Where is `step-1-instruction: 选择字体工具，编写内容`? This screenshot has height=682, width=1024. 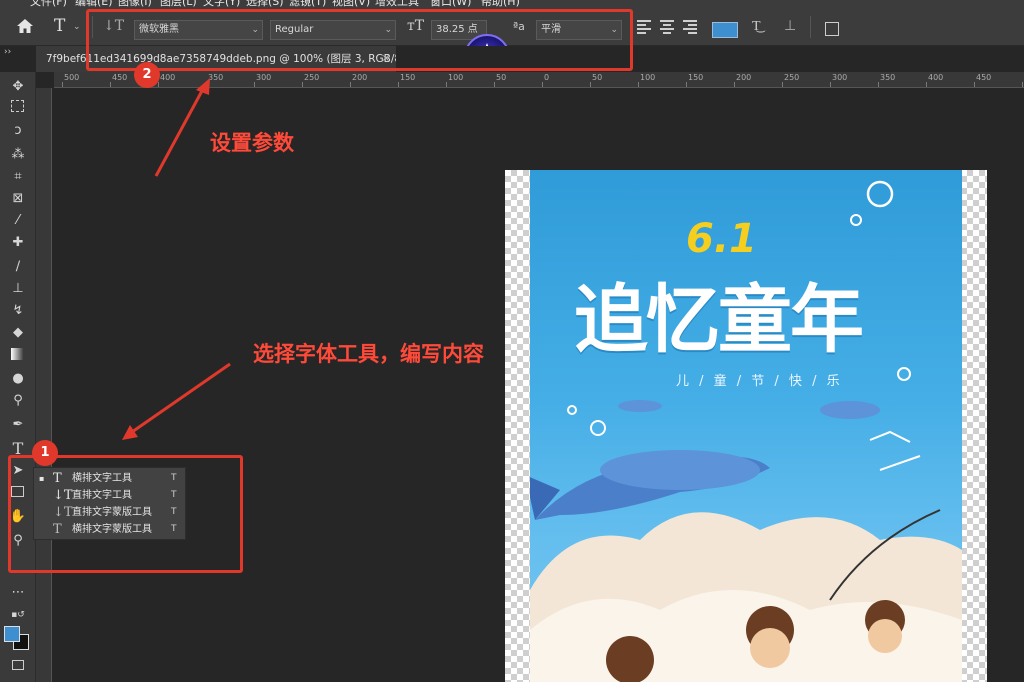 step-1-instruction: 选择字体工具，编写内容 is located at coordinates (368, 354).